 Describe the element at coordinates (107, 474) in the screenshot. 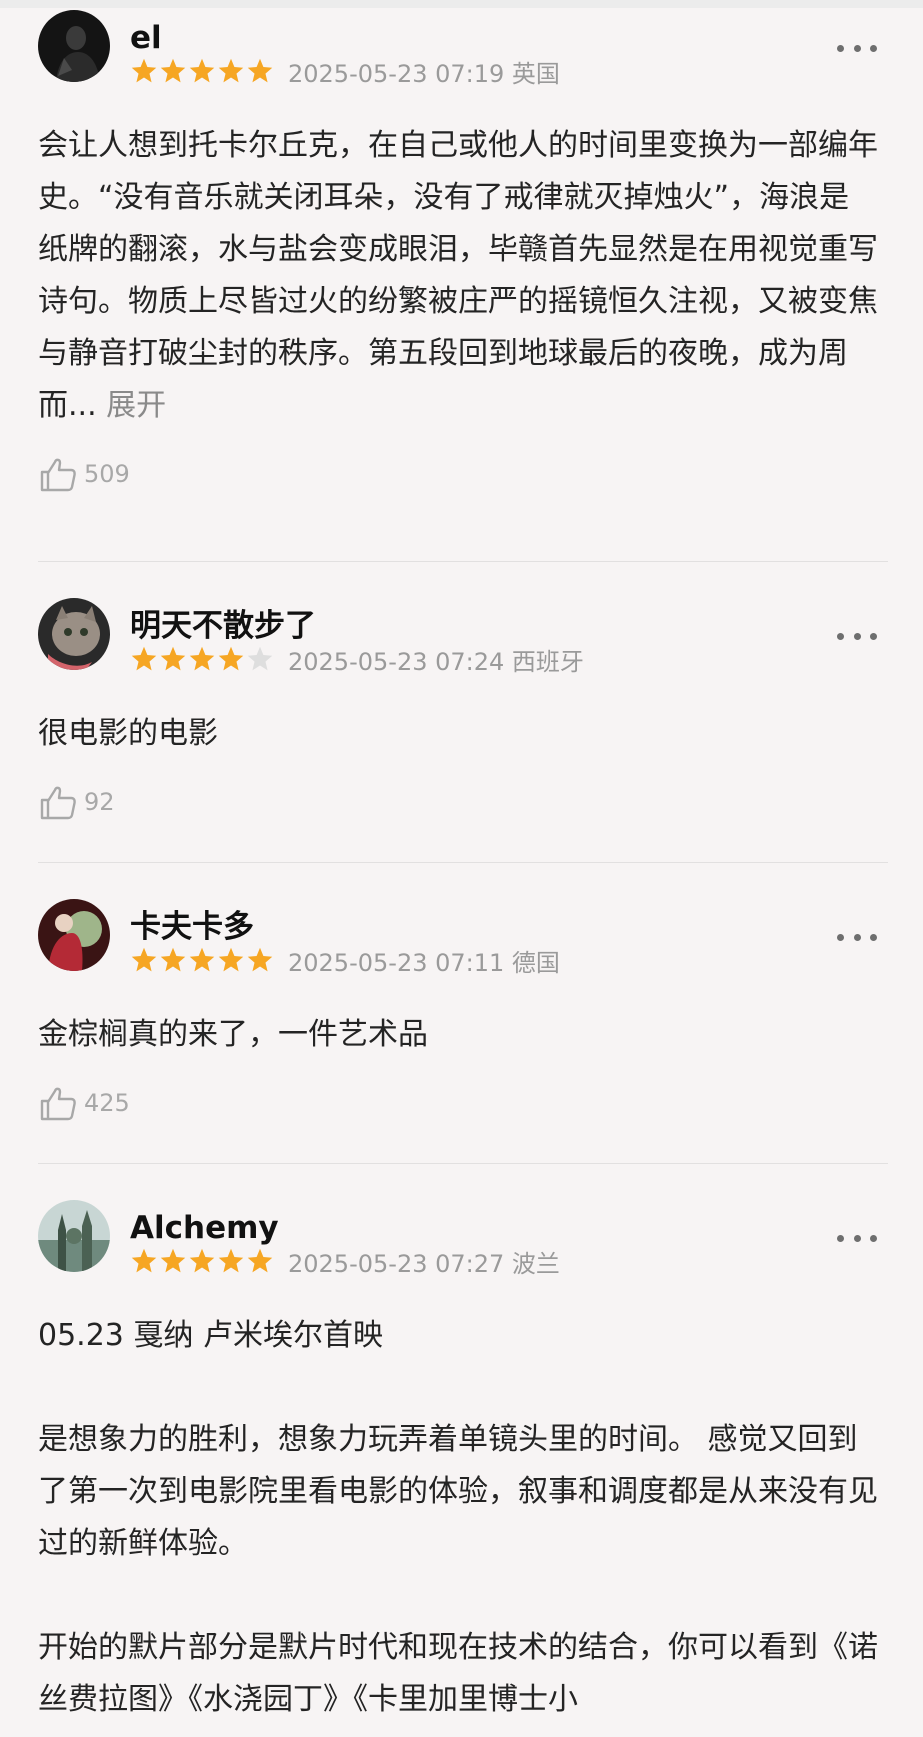

I see `like-count: 509` at that location.